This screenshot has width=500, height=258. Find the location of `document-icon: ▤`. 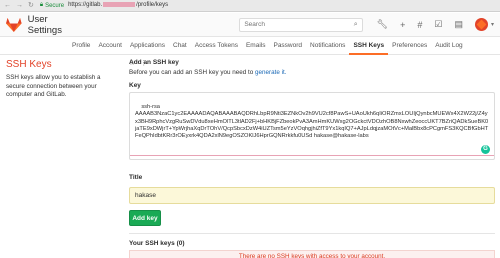

document-icon: ▤ is located at coordinates (458, 24).